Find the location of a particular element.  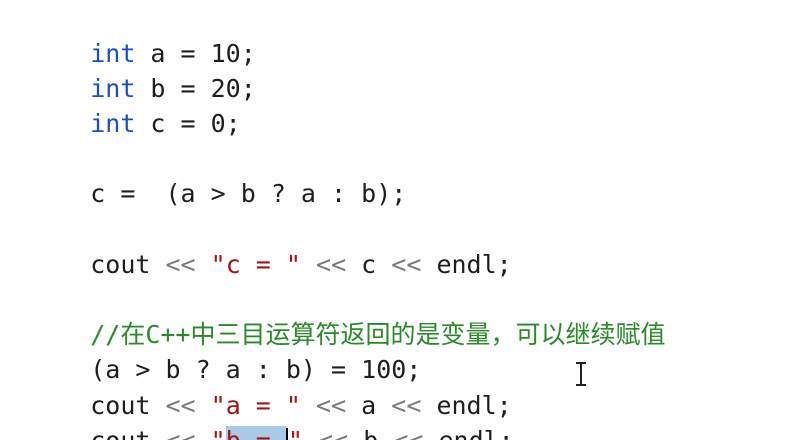

code-line-11: cout << "a = " << a << endl; is located at coordinates (270, 387).